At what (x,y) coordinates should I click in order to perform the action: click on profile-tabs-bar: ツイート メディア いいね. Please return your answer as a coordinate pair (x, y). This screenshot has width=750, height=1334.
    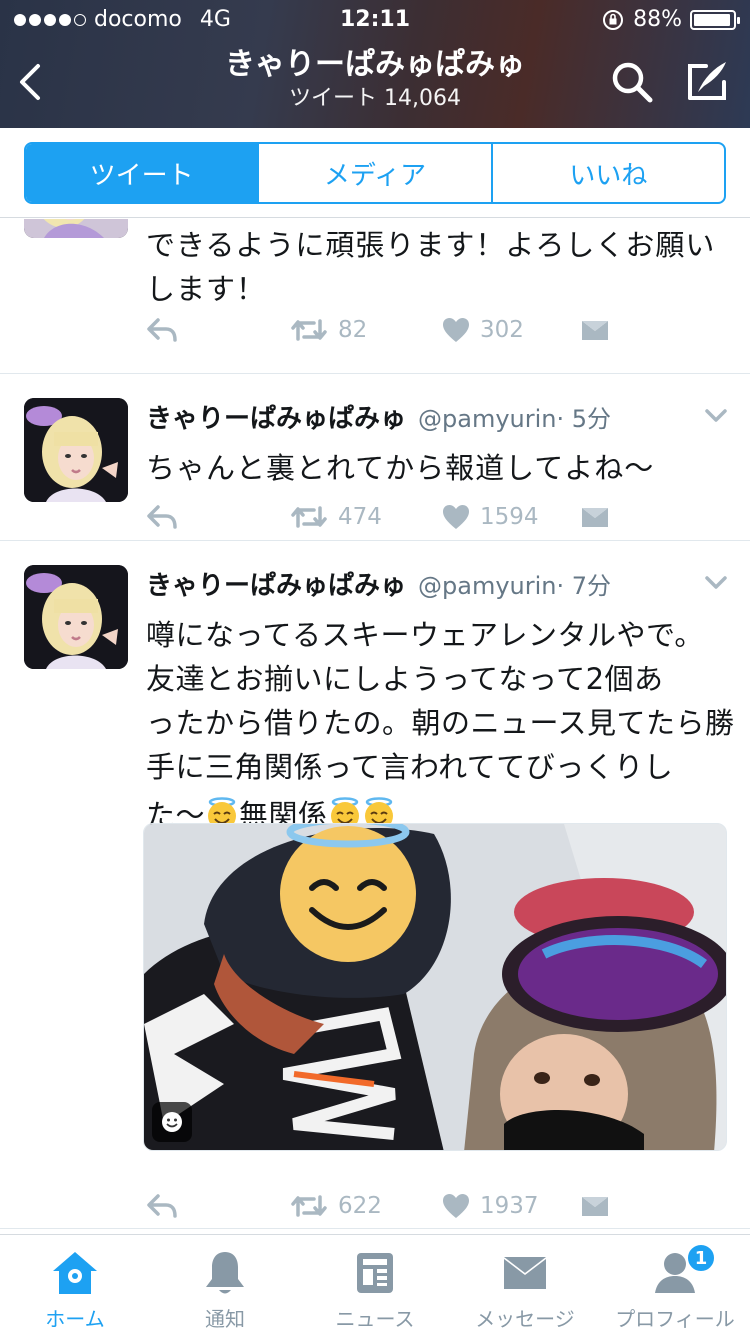
    Looking at the image, I should click on (375, 173).